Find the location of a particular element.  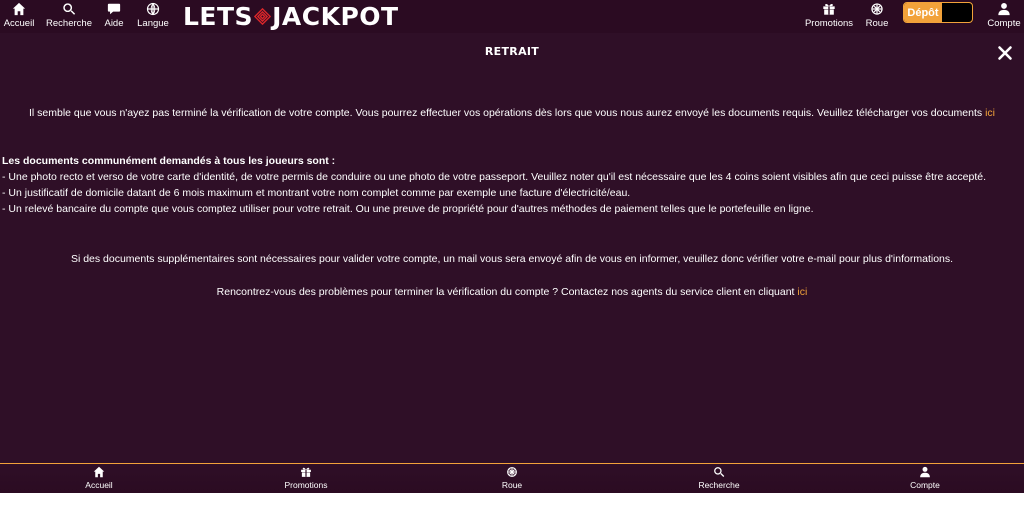

bottom-nav-account-label: Compte is located at coordinates (925, 485).